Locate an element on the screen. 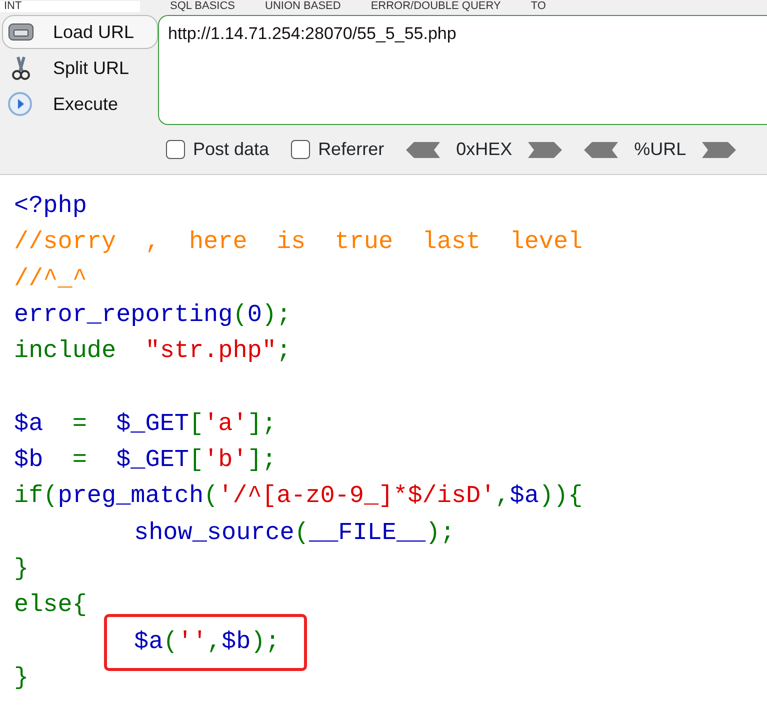 This screenshot has height=717, width=767. code-token: <?php is located at coordinates (50, 206).